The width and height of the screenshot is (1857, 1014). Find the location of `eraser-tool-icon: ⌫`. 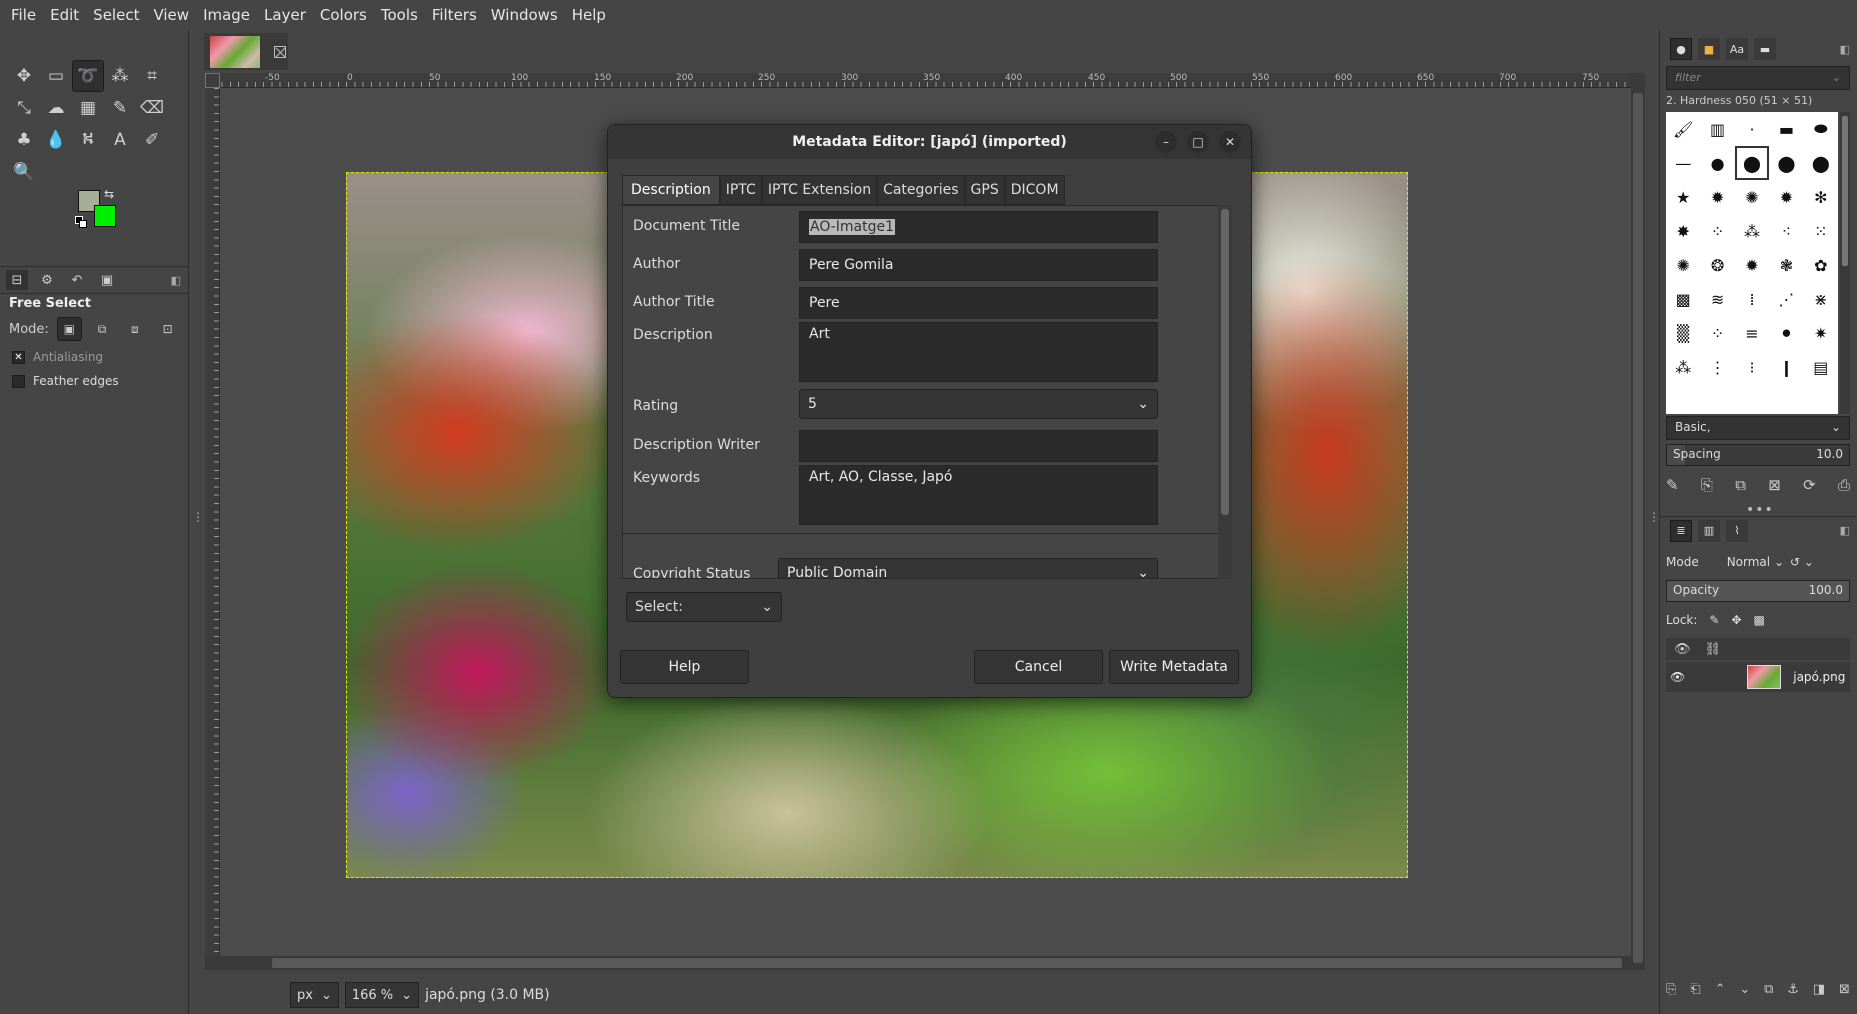

eraser-tool-icon: ⌫ is located at coordinates (152, 108).